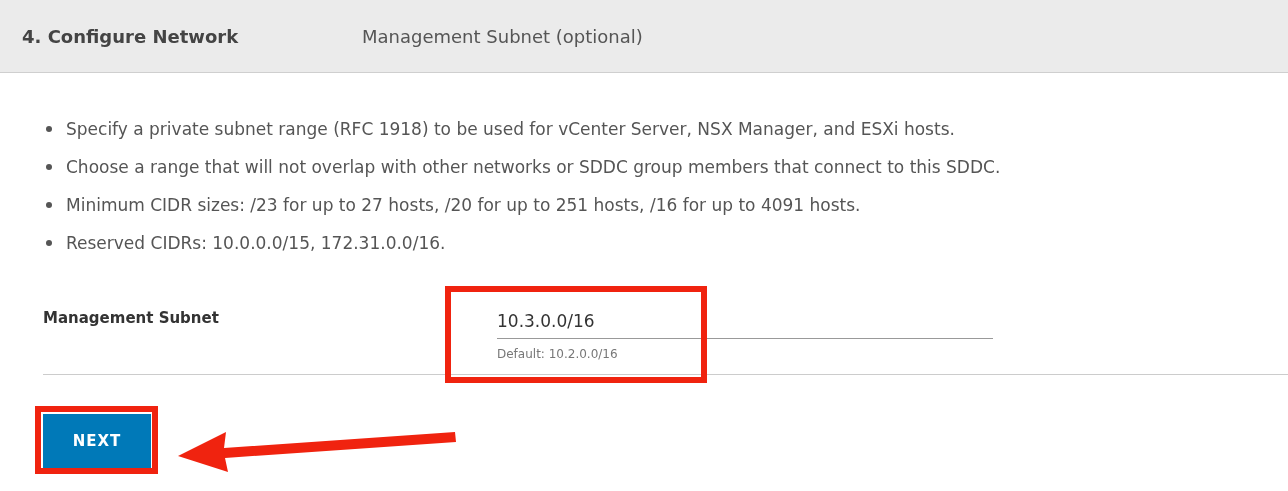 The width and height of the screenshot is (1288, 491). What do you see at coordinates (131, 318) in the screenshot?
I see `field-label: Management Subnet` at bounding box center [131, 318].